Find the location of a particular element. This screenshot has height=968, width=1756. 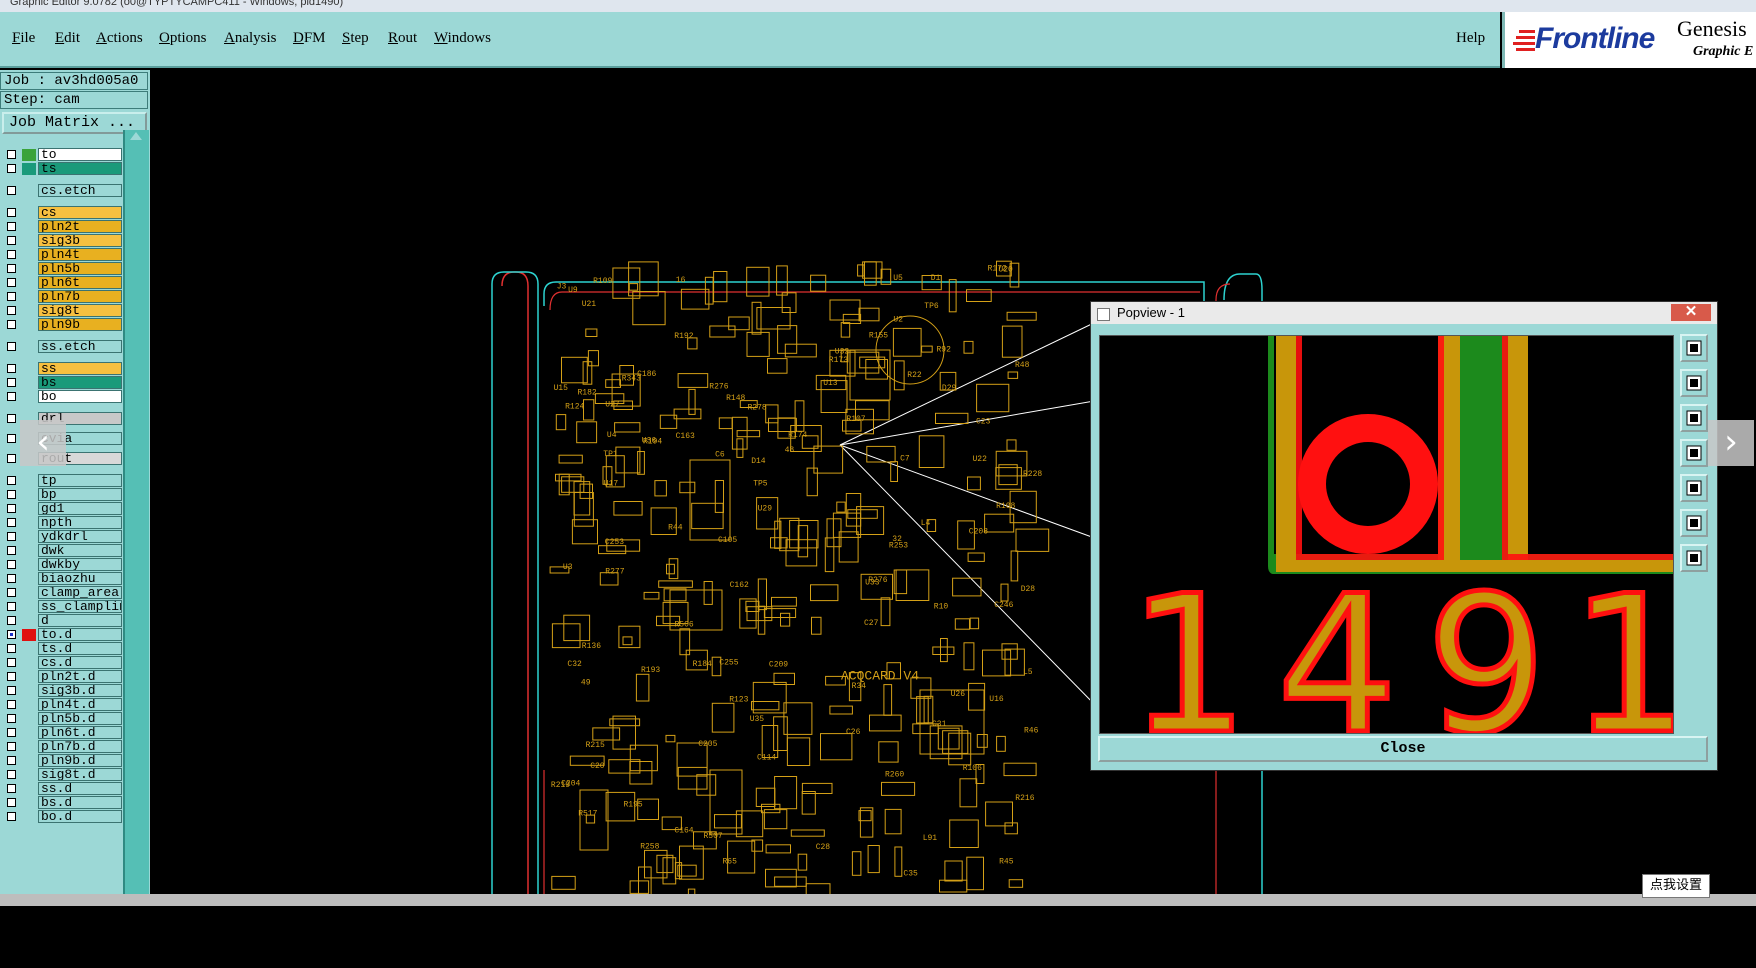

layer-name: bs.d is located at coordinates (80, 802).